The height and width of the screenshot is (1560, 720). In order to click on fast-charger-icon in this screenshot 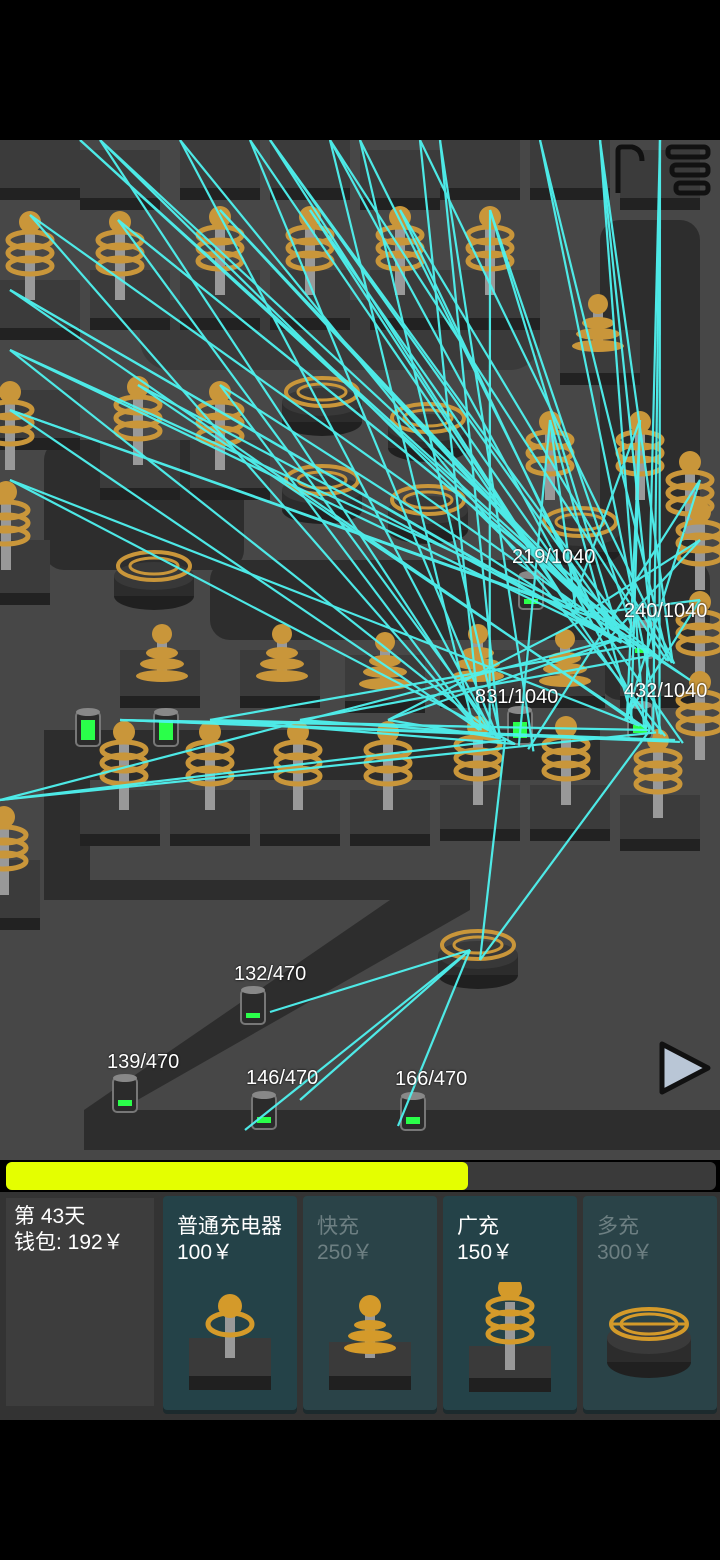, I will do `click(370, 1342)`.